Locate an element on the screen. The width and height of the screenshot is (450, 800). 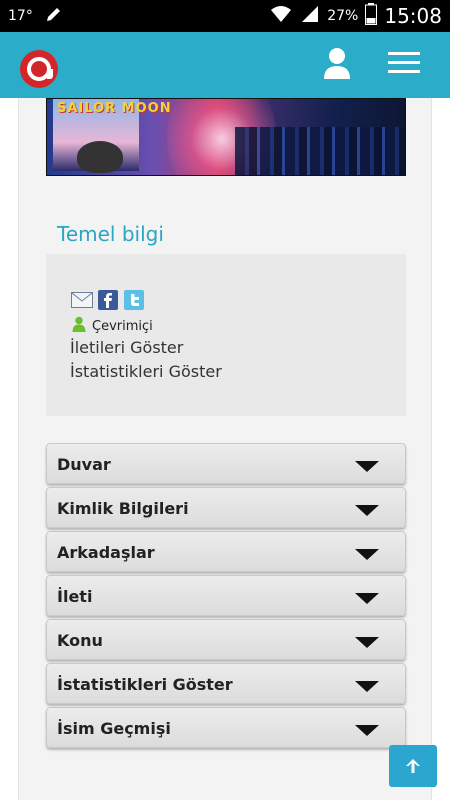
accordion-label: Arkadaşlar is located at coordinates (106, 552).